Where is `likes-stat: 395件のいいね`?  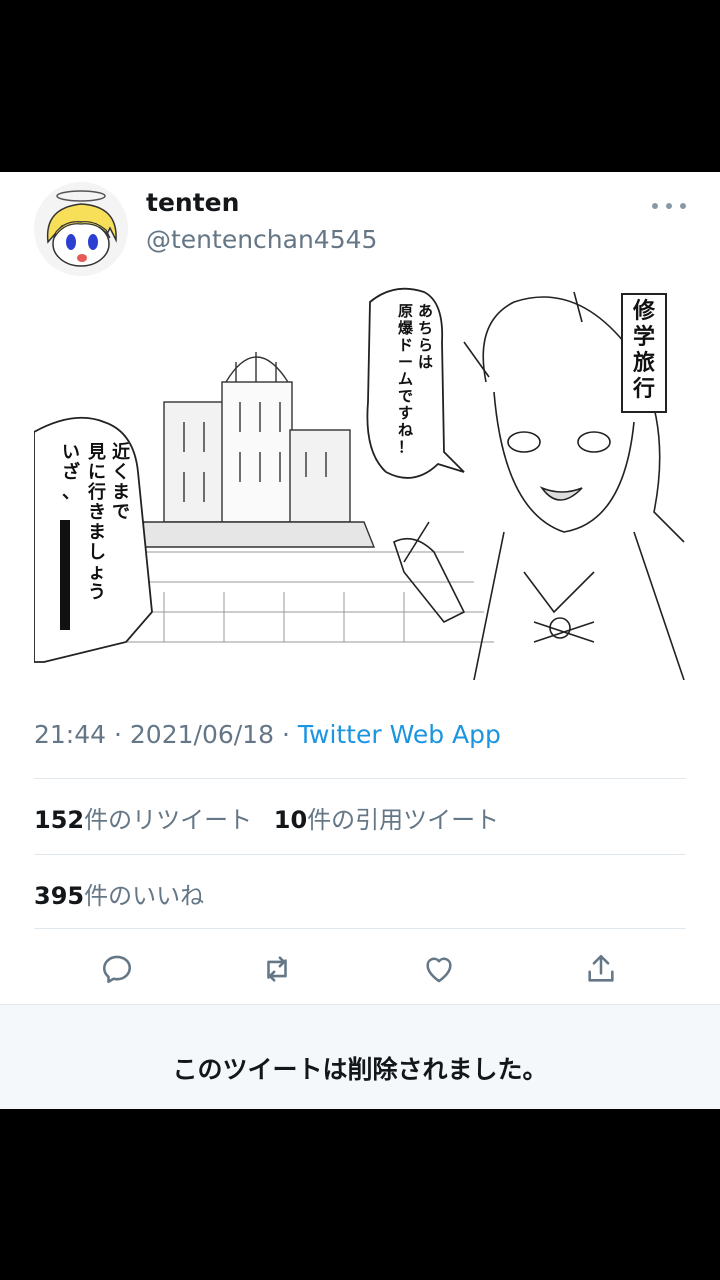 likes-stat: 395件のいいね is located at coordinates (119, 893).